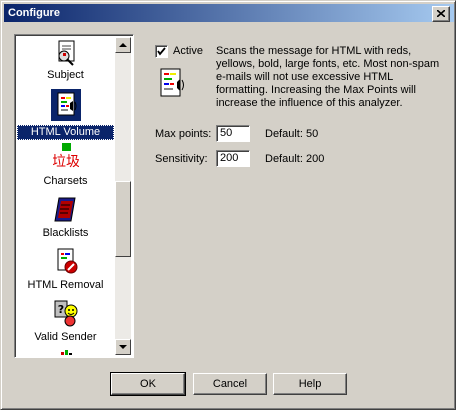  Describe the element at coordinates (66, 162) in the screenshot. I see `svg-text: 垃圾` at that location.